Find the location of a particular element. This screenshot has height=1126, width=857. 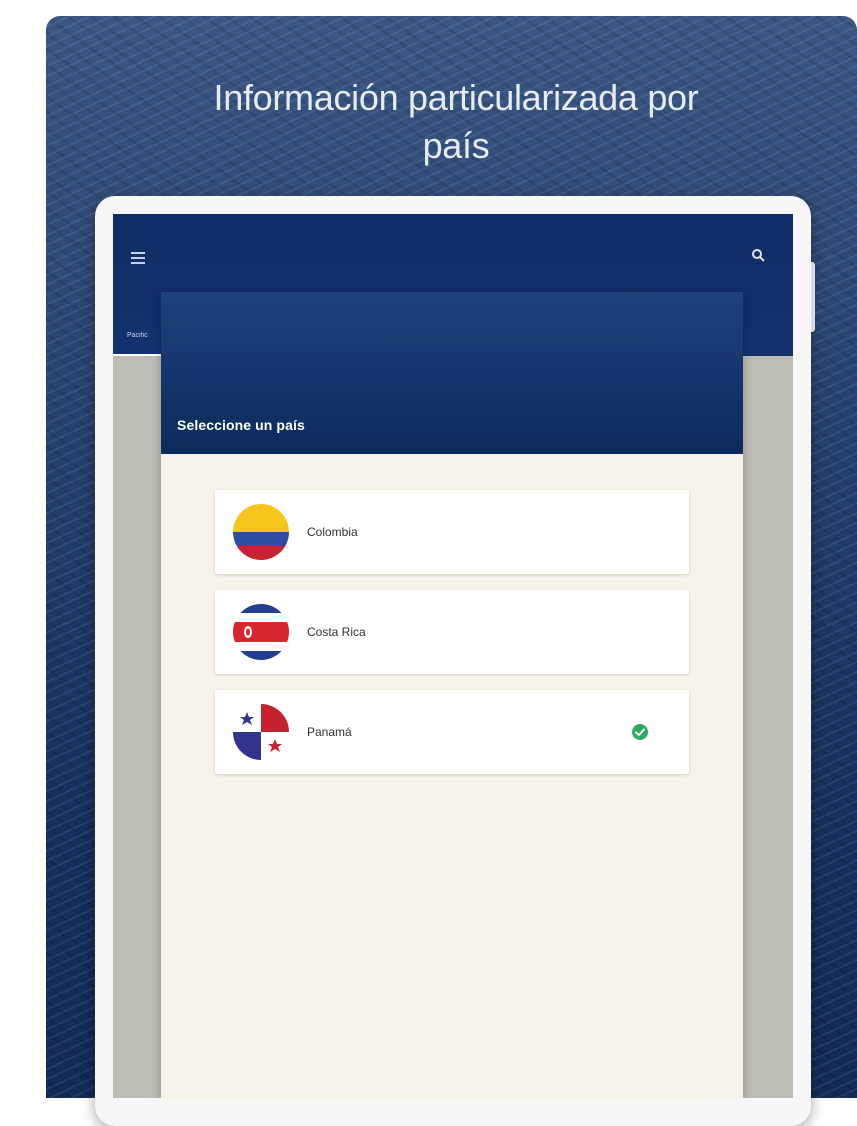

country-item-panama: Panamá is located at coordinates (452, 732).